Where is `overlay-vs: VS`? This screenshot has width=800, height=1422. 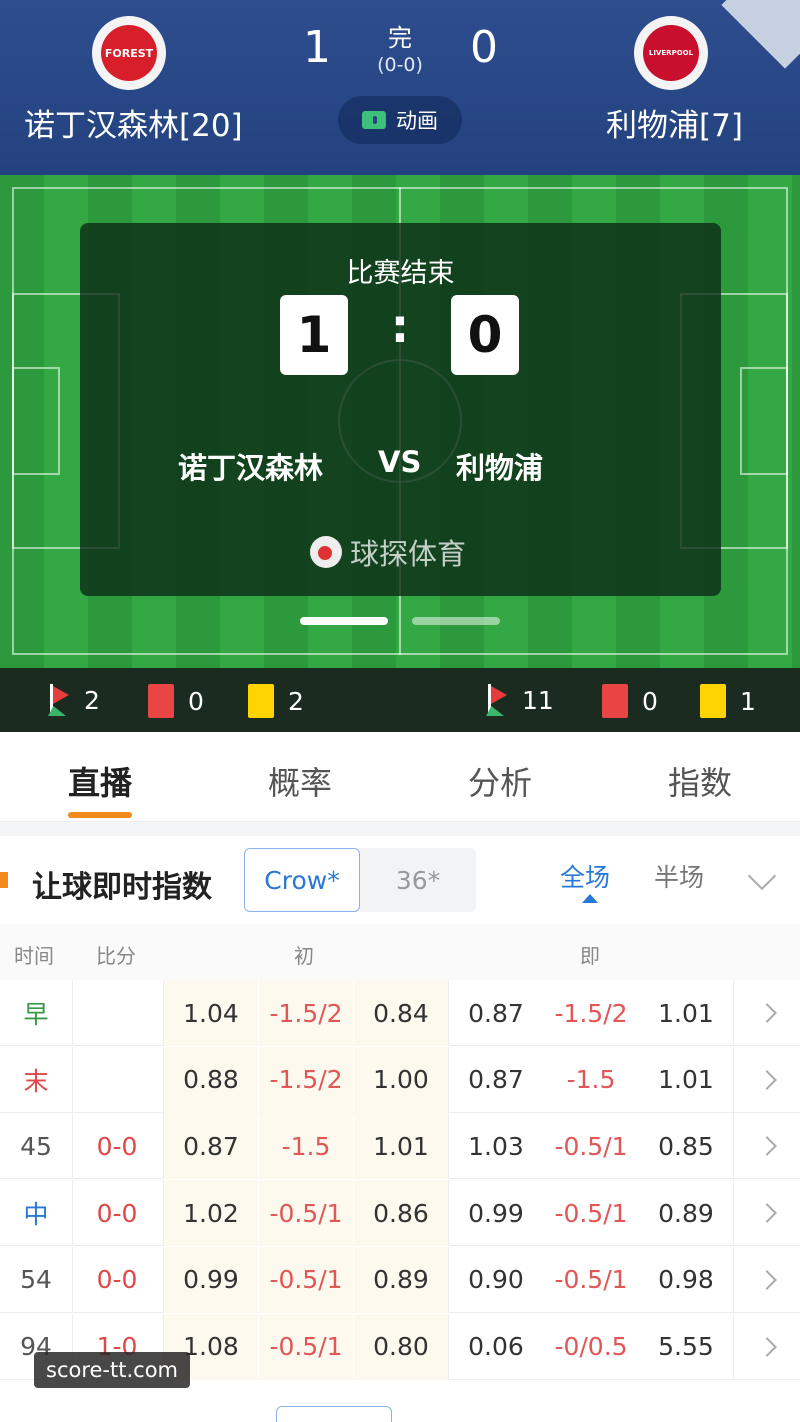
overlay-vs: VS is located at coordinates (400, 462).